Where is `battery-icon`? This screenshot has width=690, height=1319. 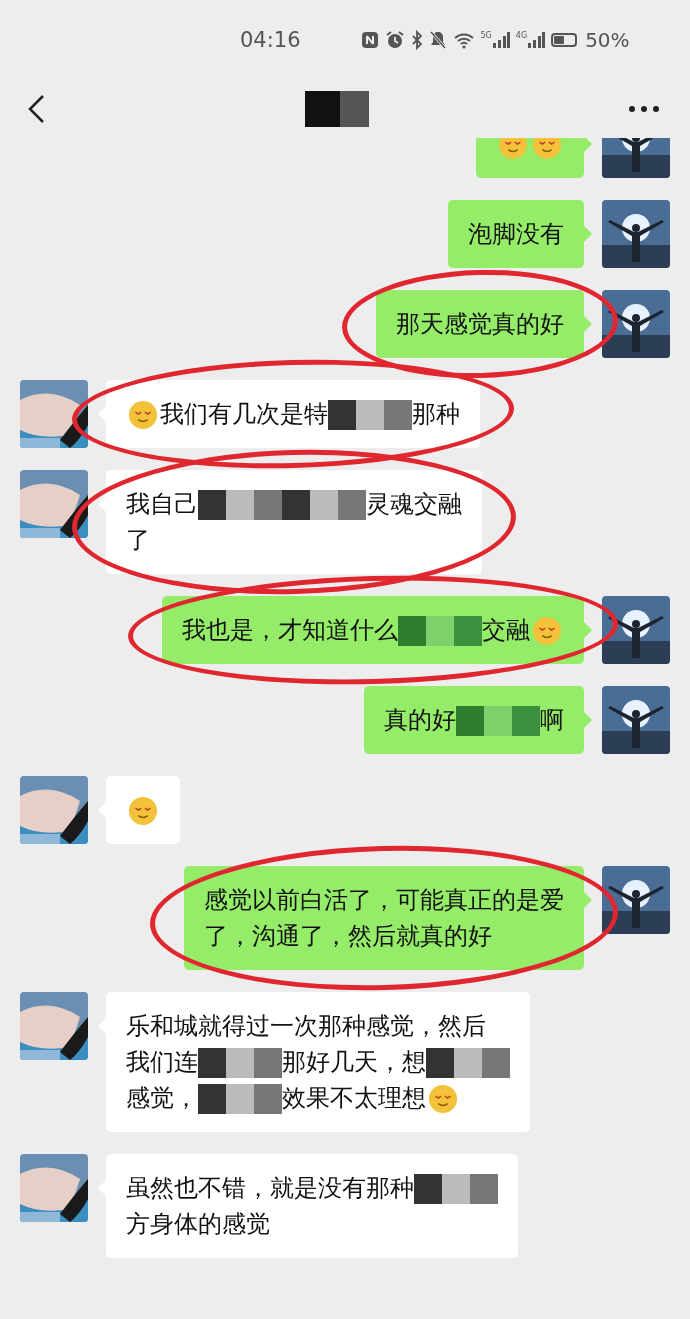
battery-icon is located at coordinates (564, 40).